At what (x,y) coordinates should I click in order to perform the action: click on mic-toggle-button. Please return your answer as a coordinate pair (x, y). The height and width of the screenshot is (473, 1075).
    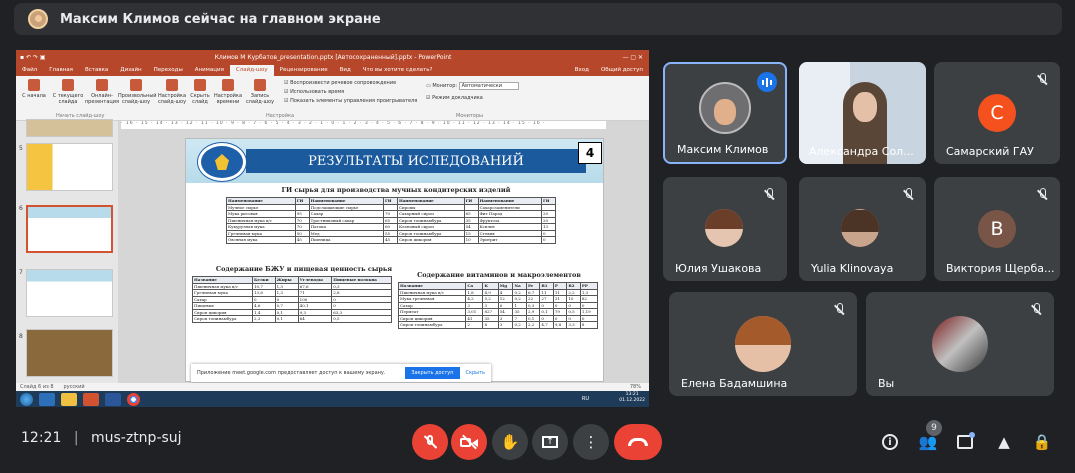
    Looking at the image, I should click on (430, 442).